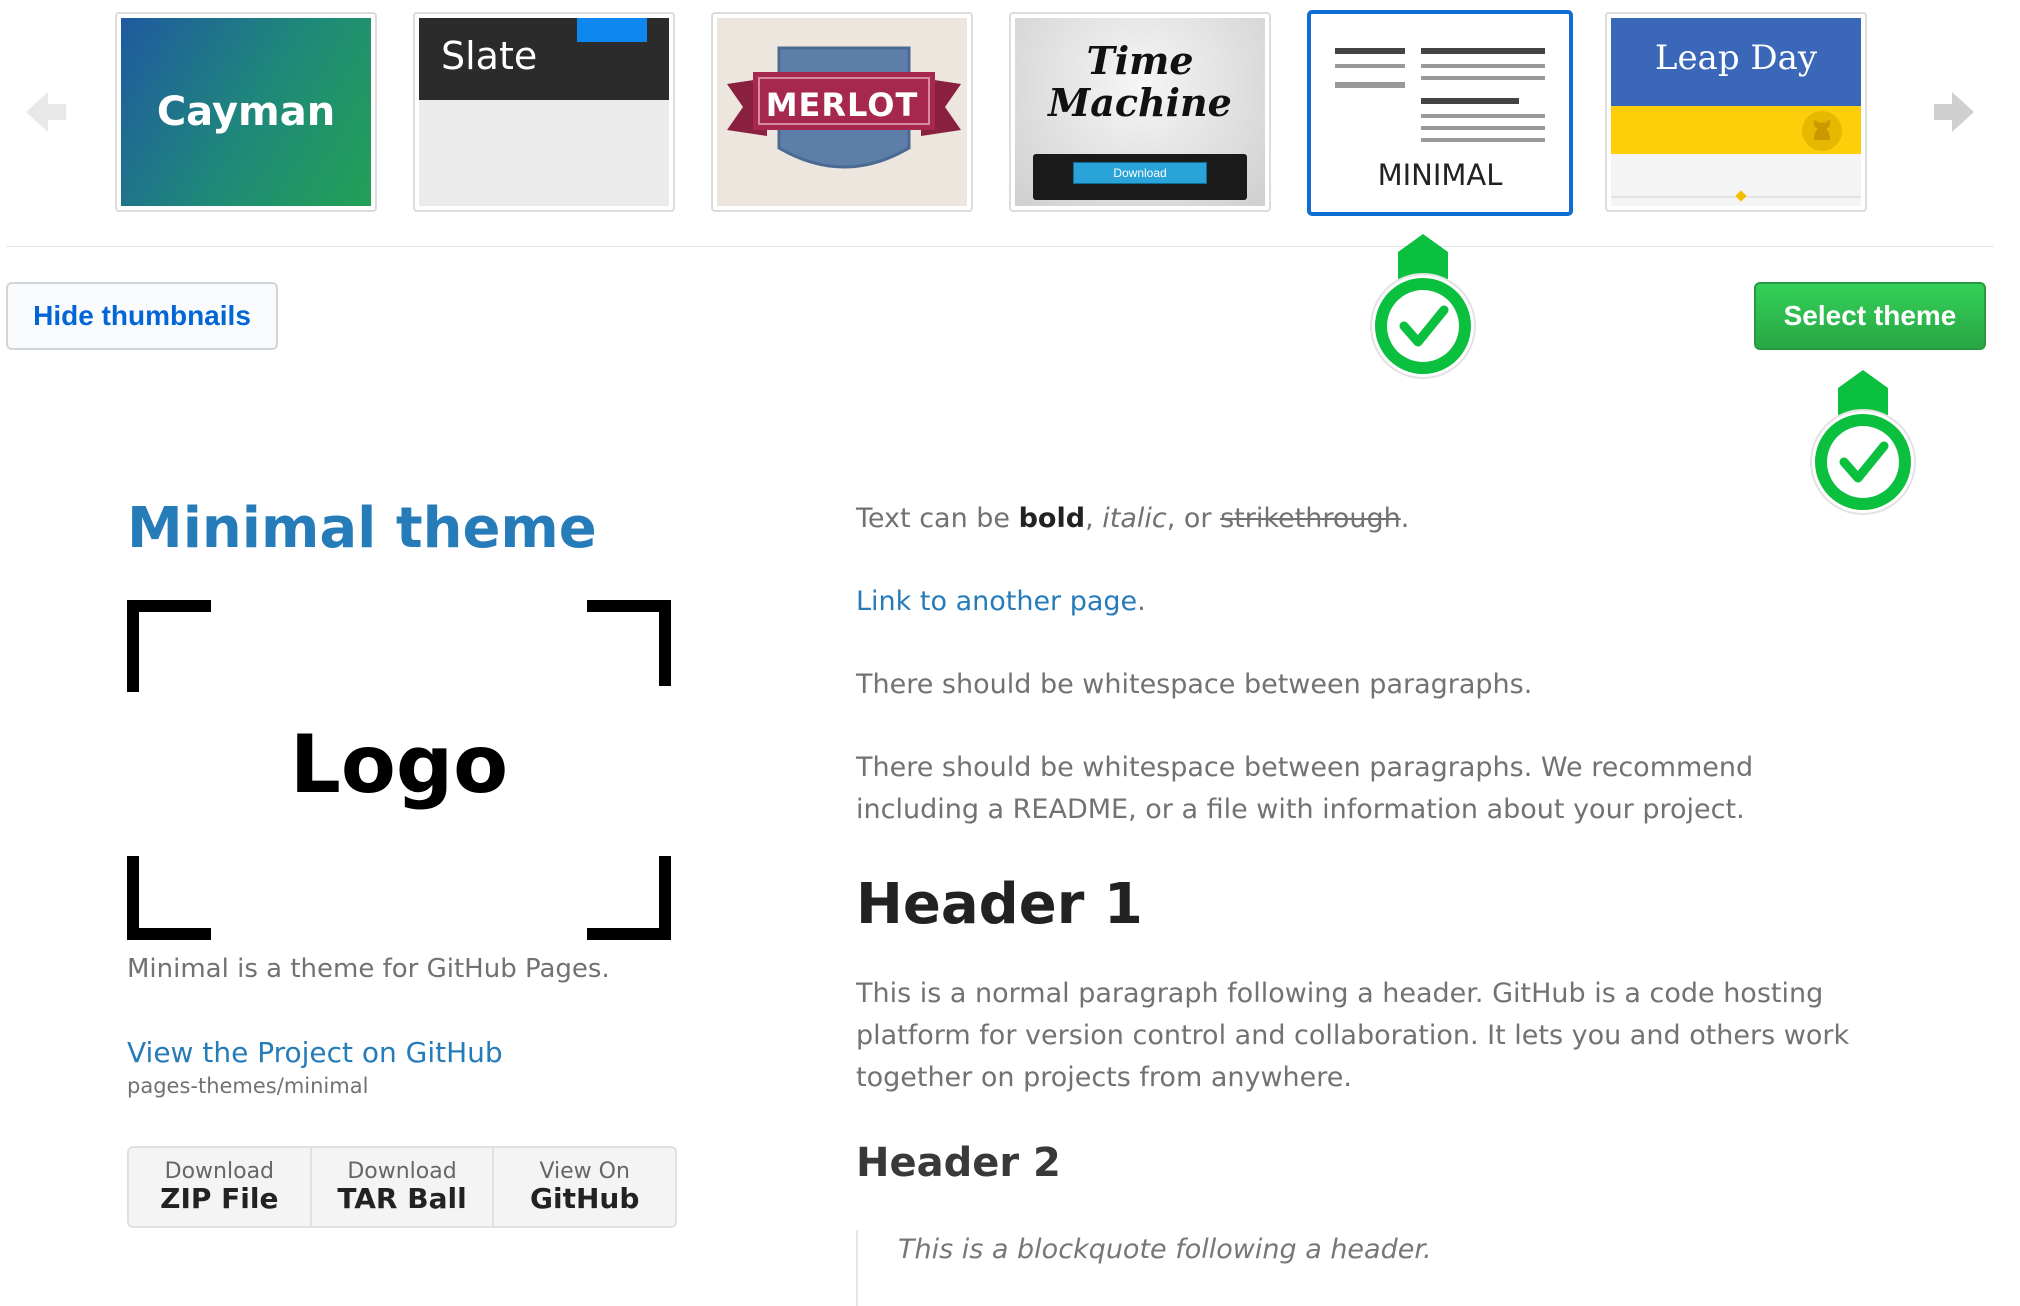 This screenshot has width=2020, height=1306. What do you see at coordinates (1140, 173) in the screenshot?
I see `time-machine-download-button: Download` at bounding box center [1140, 173].